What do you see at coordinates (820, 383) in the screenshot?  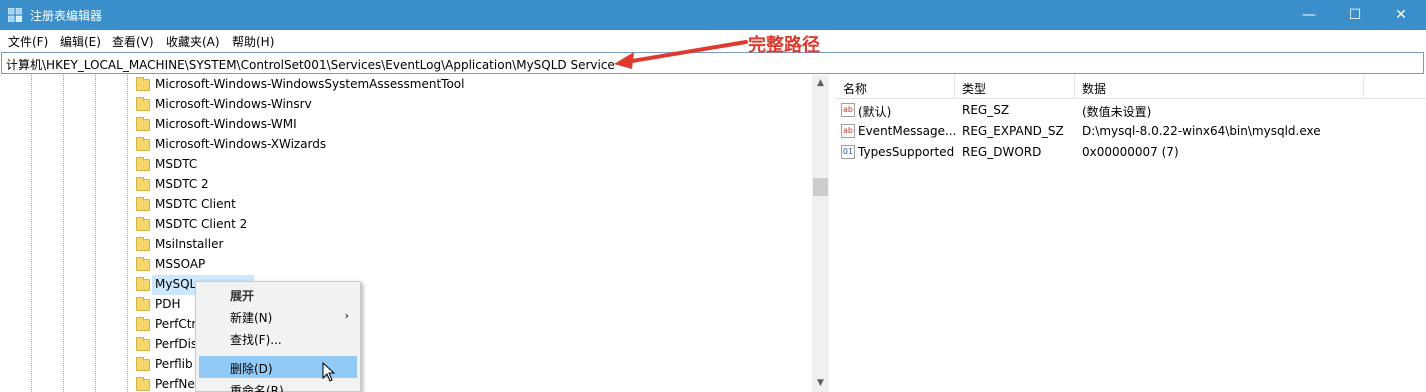 I see `scroll-down-icon: ▼` at bounding box center [820, 383].